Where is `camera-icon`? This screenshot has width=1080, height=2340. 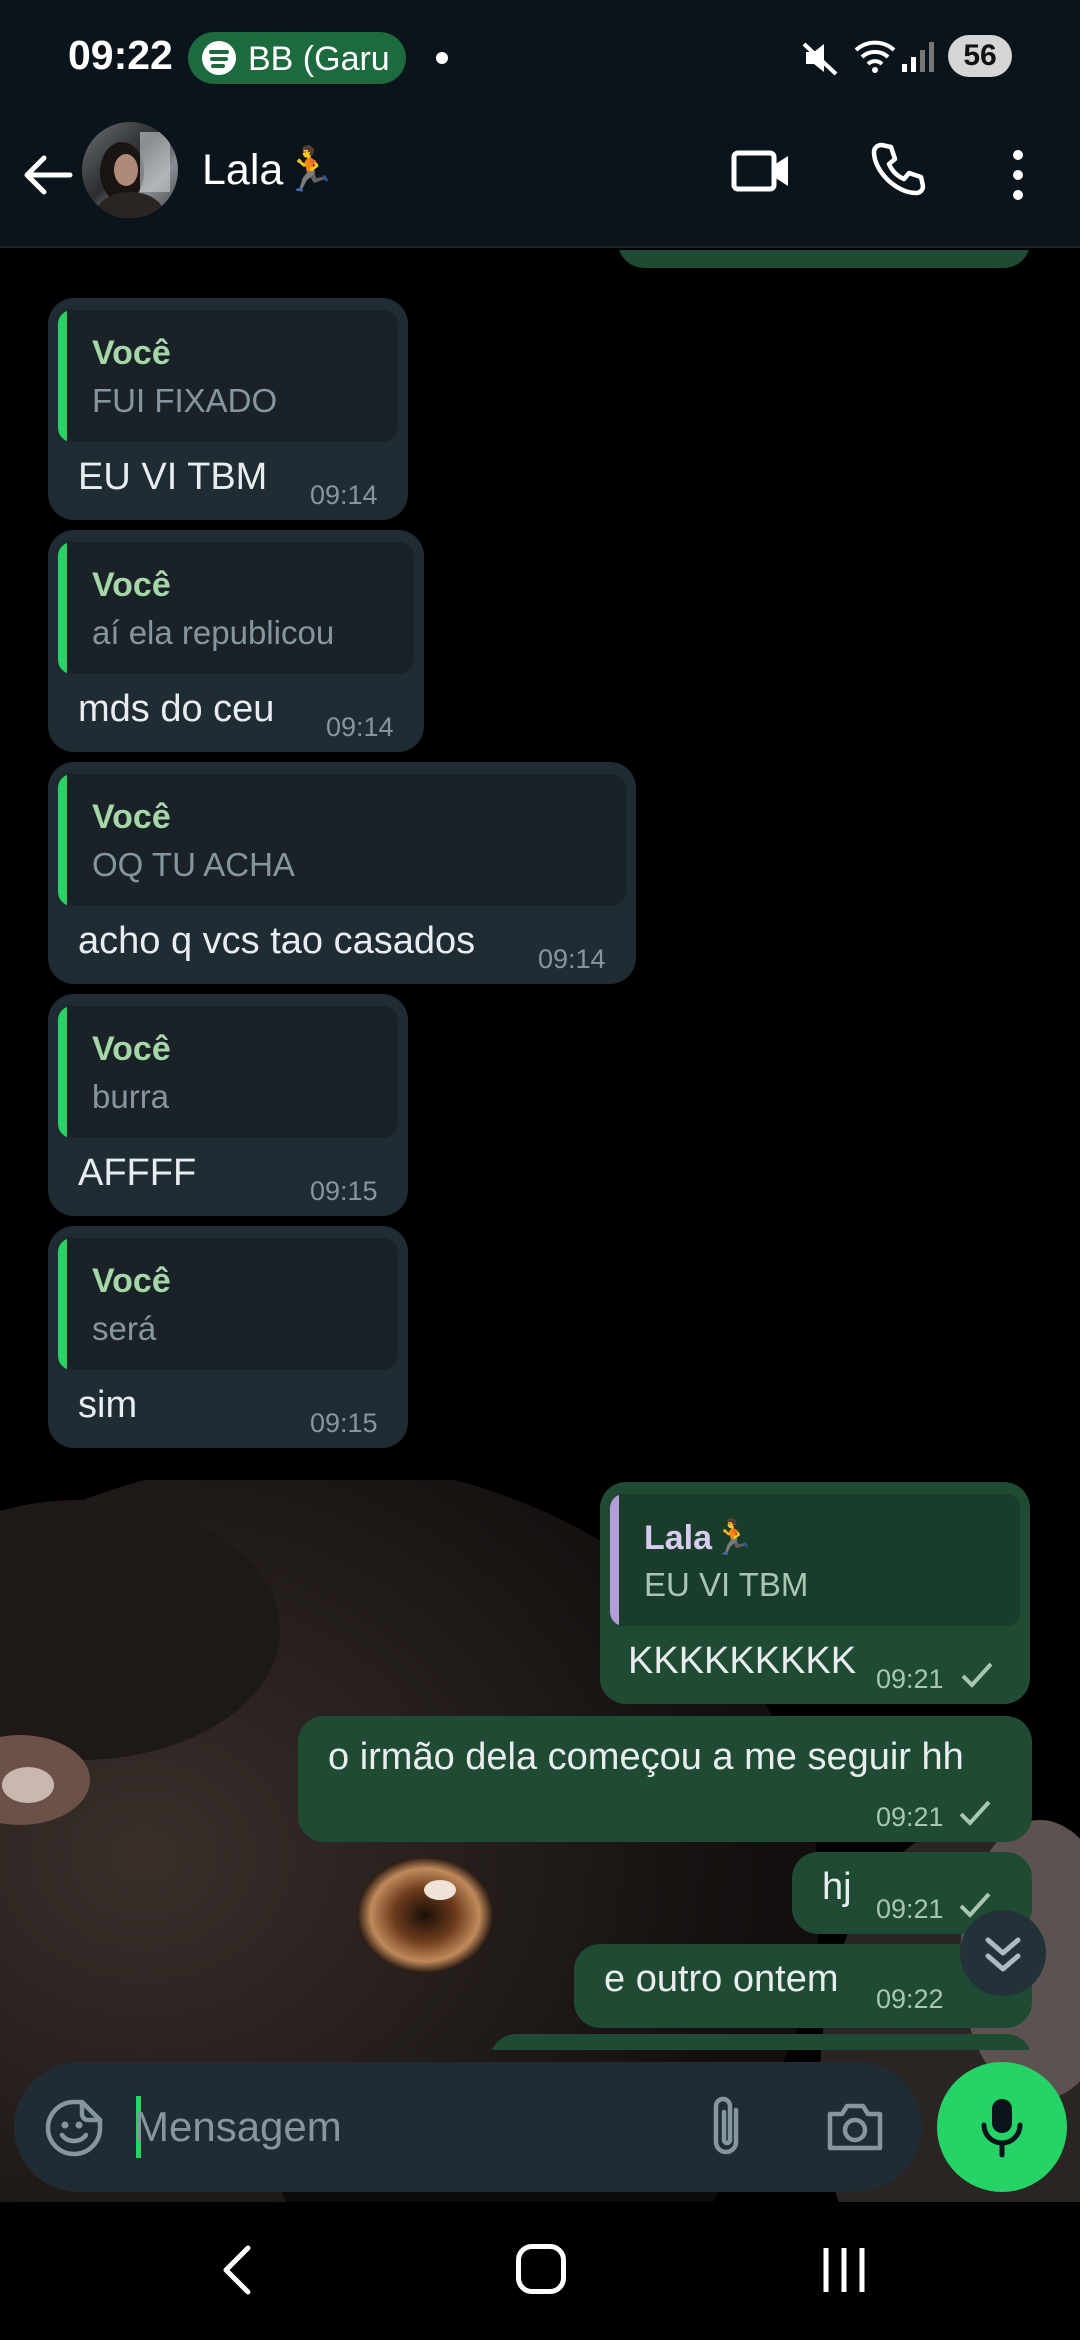
camera-icon is located at coordinates (855, 2126).